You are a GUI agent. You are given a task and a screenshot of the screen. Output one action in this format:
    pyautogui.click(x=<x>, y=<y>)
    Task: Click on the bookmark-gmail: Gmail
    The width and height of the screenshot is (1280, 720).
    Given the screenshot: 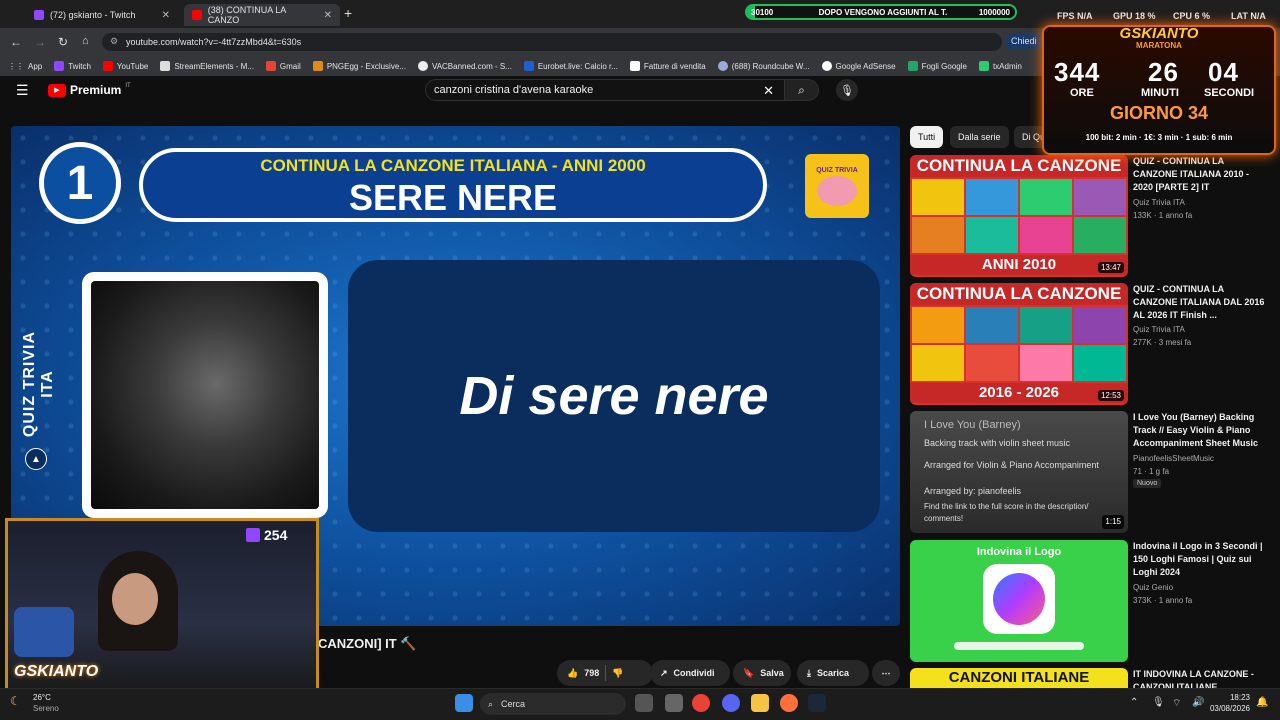 What is the action you would take?
    pyautogui.click(x=283, y=66)
    